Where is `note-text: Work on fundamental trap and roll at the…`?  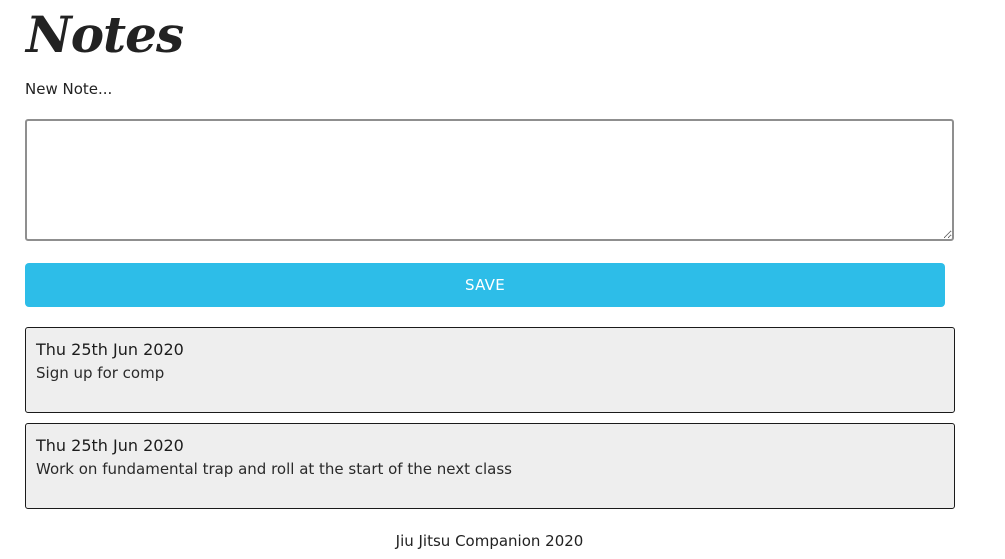
note-text: Work on fundamental trap and roll at the… is located at coordinates (274, 469).